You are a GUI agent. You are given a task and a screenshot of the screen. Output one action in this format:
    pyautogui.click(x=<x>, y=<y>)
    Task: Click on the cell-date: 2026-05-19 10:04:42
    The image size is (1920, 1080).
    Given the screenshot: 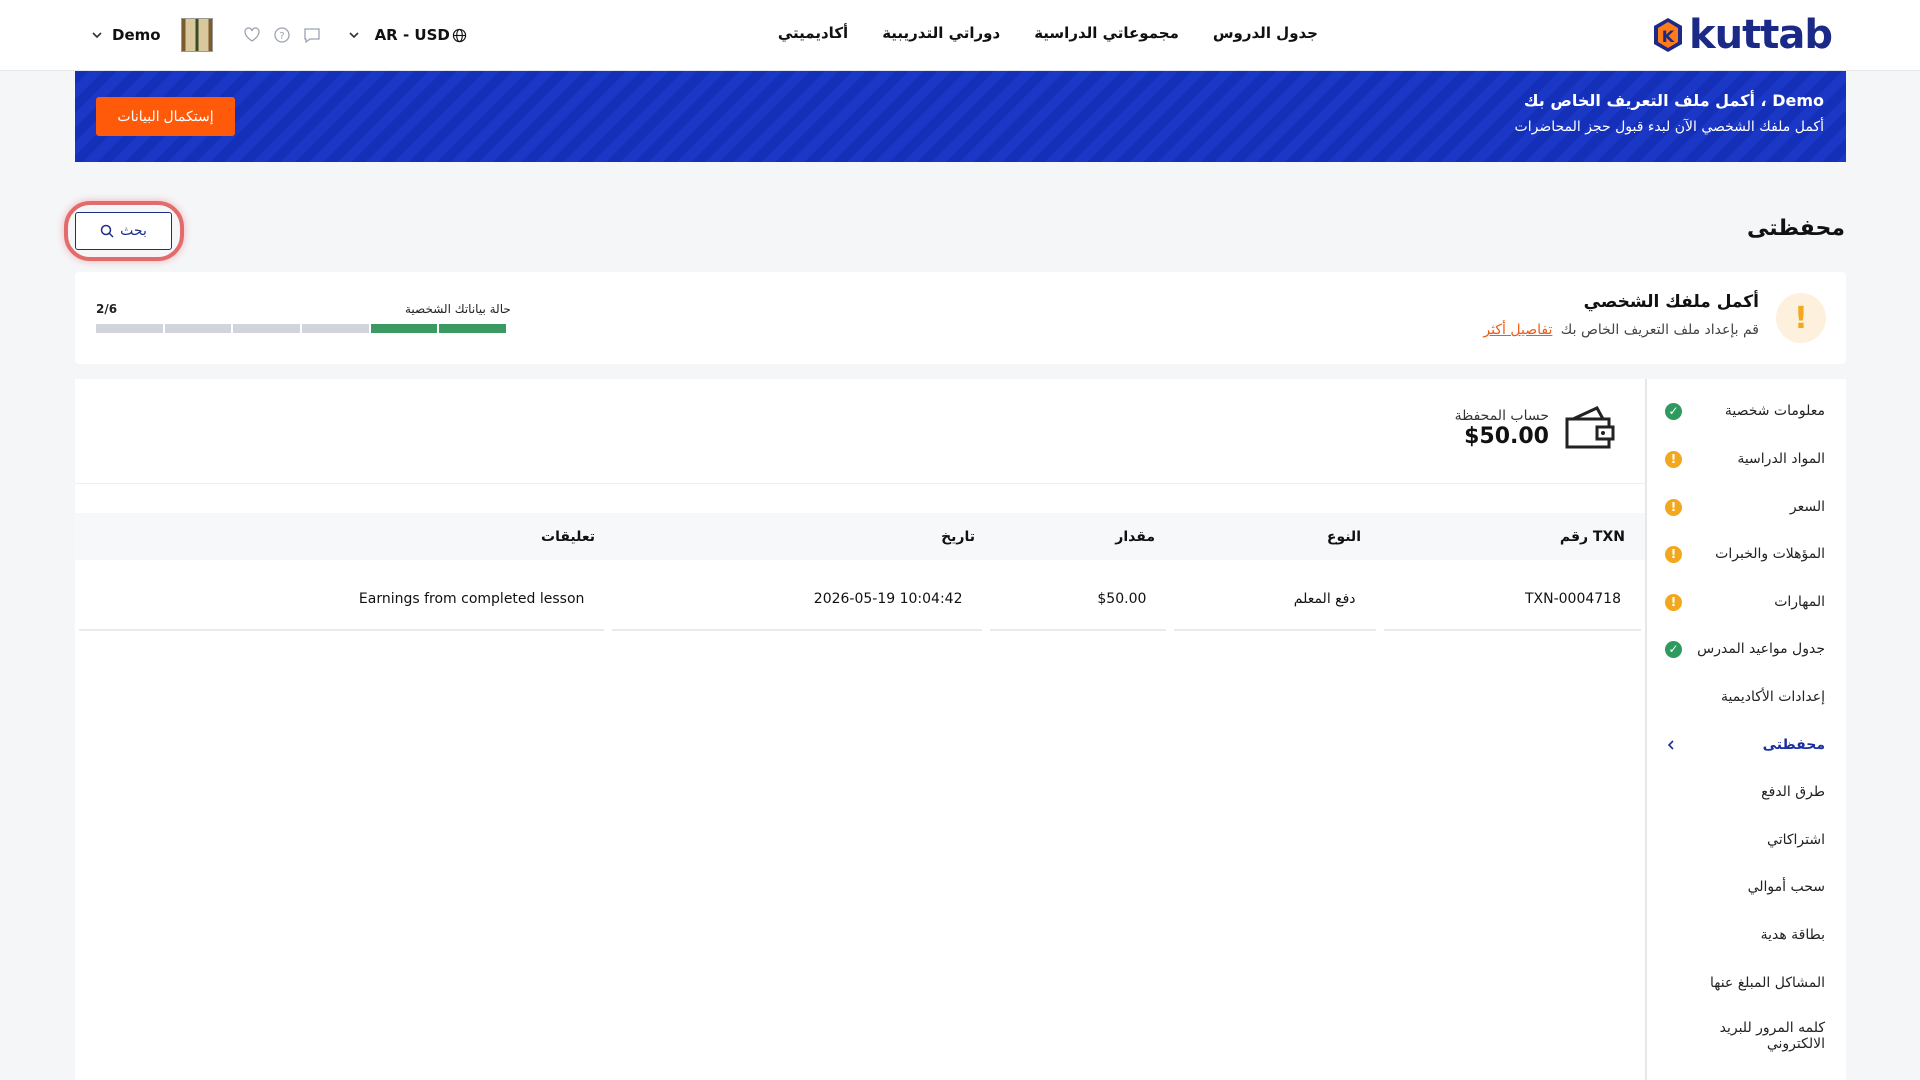 What is the action you would take?
    pyautogui.click(x=797, y=599)
    